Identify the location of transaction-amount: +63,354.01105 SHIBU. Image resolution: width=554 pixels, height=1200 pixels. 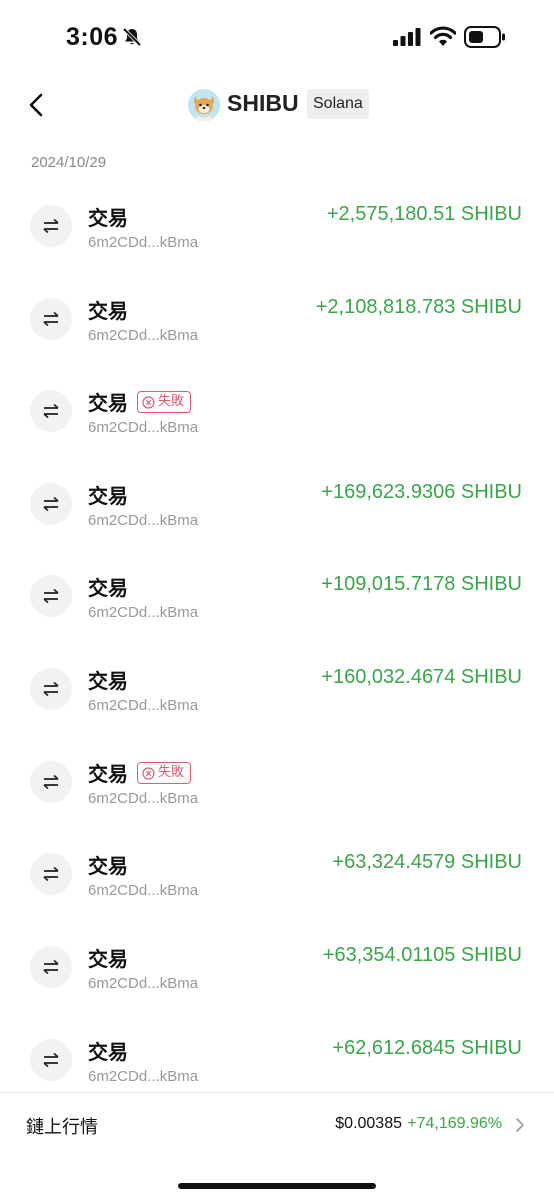
(422, 955).